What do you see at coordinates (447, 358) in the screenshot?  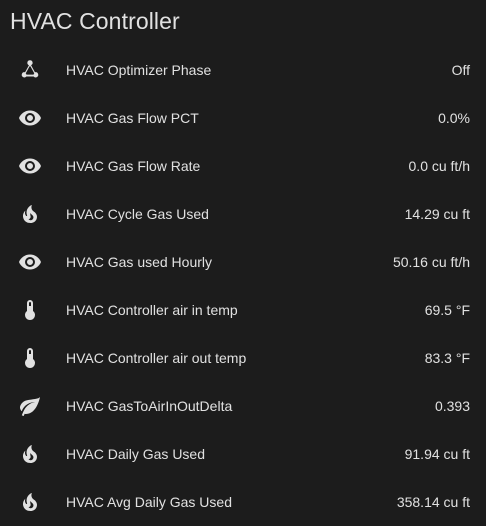 I see `entity-value: 83.3 °F` at bounding box center [447, 358].